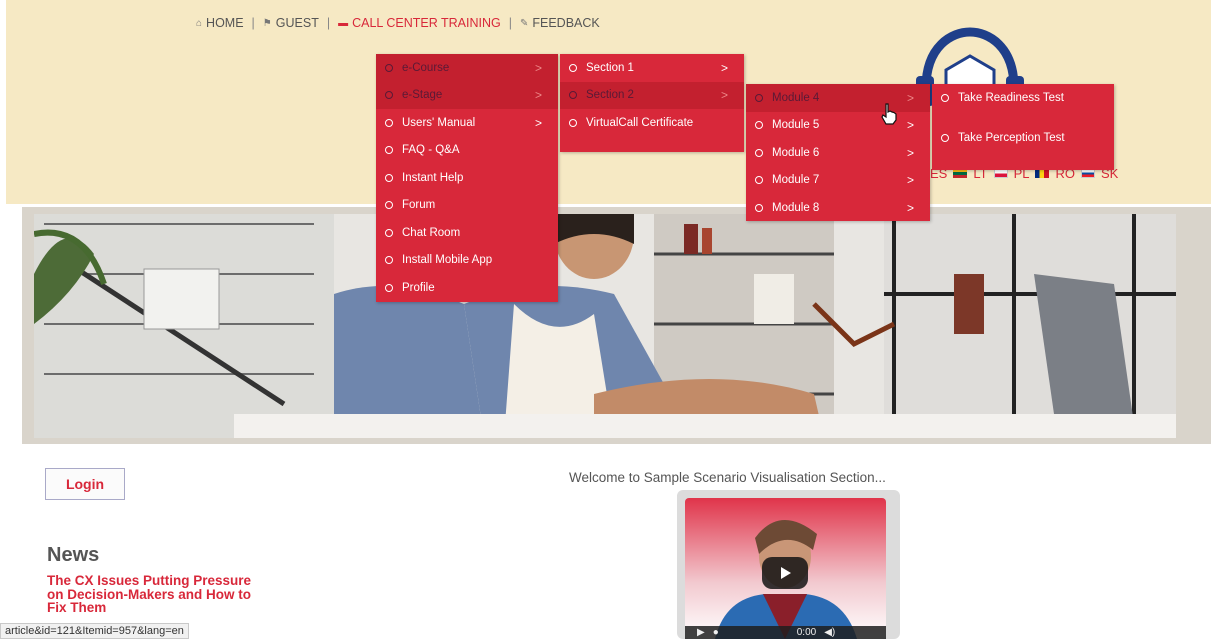  Describe the element at coordinates (85, 484) in the screenshot. I see `login-button: Login` at that location.